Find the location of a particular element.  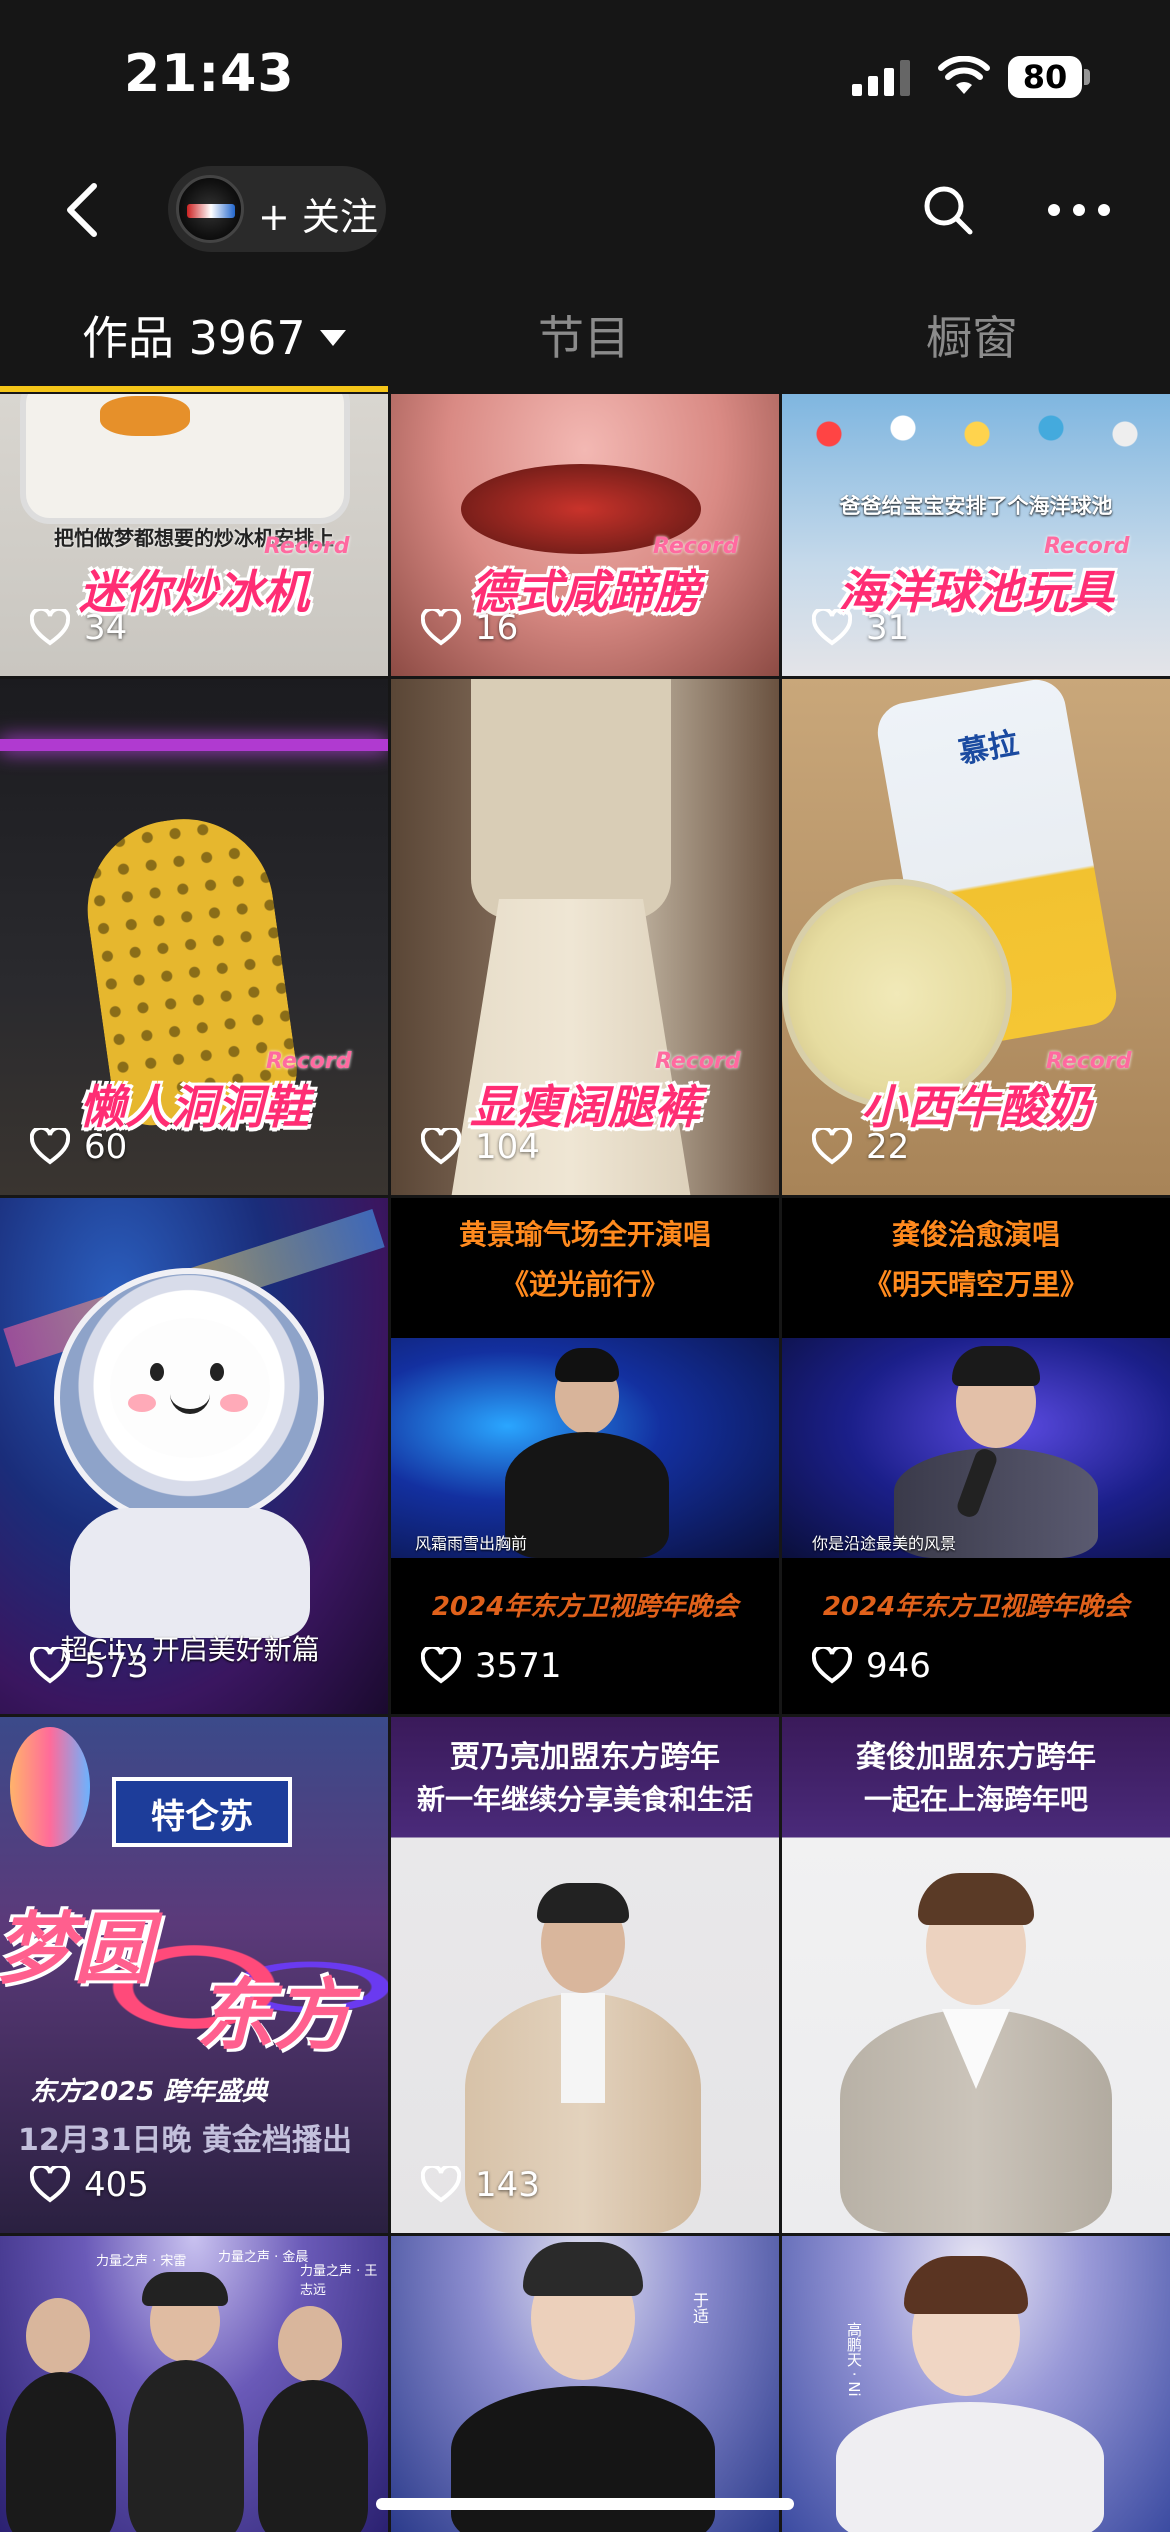

tab-shop-window: 橱窗 is located at coordinates (972, 335).